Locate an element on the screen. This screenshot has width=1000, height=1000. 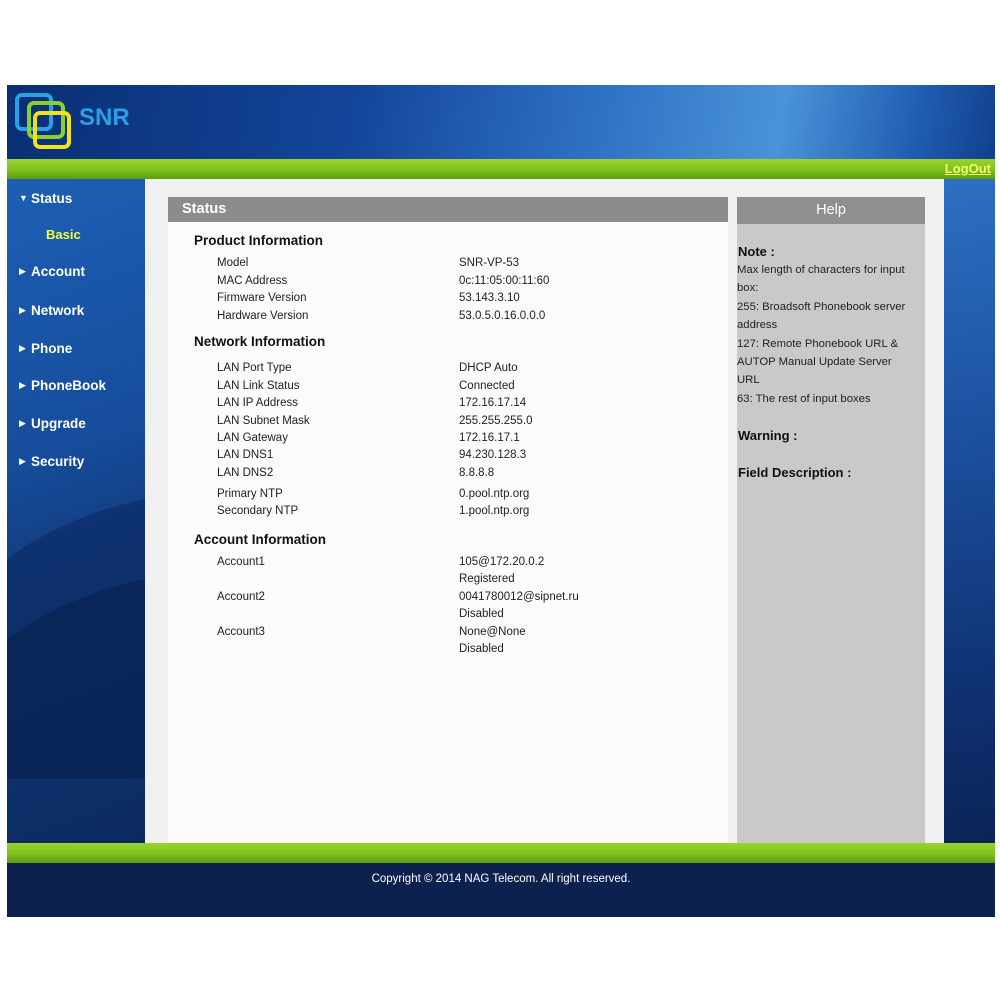
help-field-title: Field Description : is located at coordinates (795, 472).